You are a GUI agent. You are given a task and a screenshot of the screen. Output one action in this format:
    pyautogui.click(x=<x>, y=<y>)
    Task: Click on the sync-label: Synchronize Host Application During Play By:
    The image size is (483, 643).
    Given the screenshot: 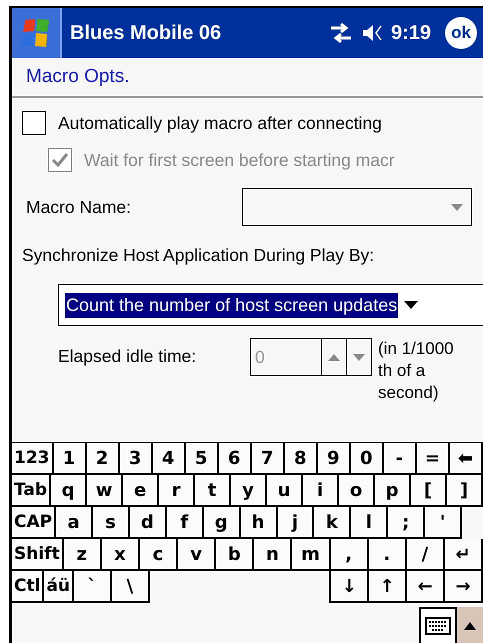 What is the action you would take?
    pyautogui.click(x=198, y=255)
    